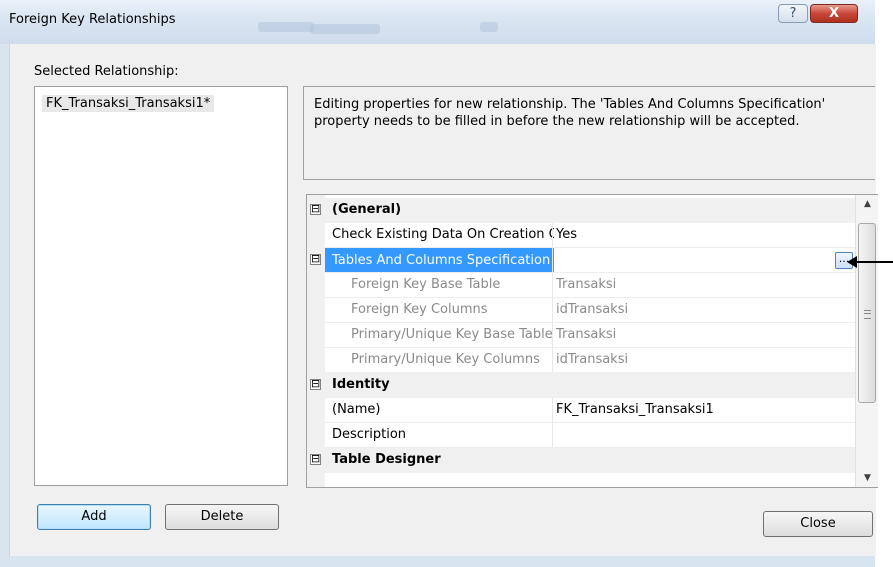 The image size is (893, 567). Describe the element at coordinates (437, 22) in the screenshot. I see `title-bar: Foreign Key Relationships ? X` at that location.